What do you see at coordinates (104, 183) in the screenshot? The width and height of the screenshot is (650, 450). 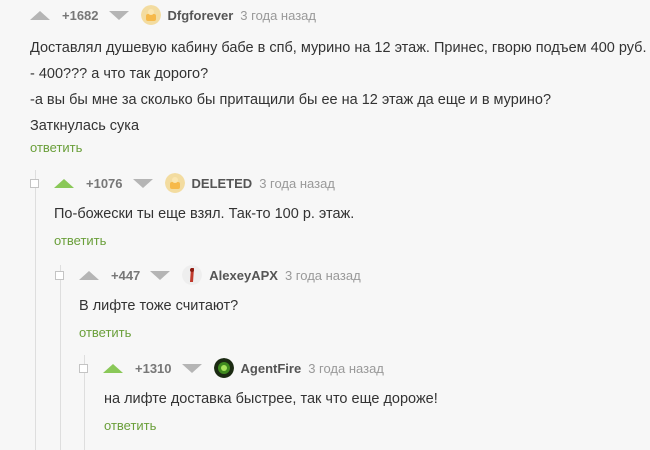 I see `comment-score: +1076` at bounding box center [104, 183].